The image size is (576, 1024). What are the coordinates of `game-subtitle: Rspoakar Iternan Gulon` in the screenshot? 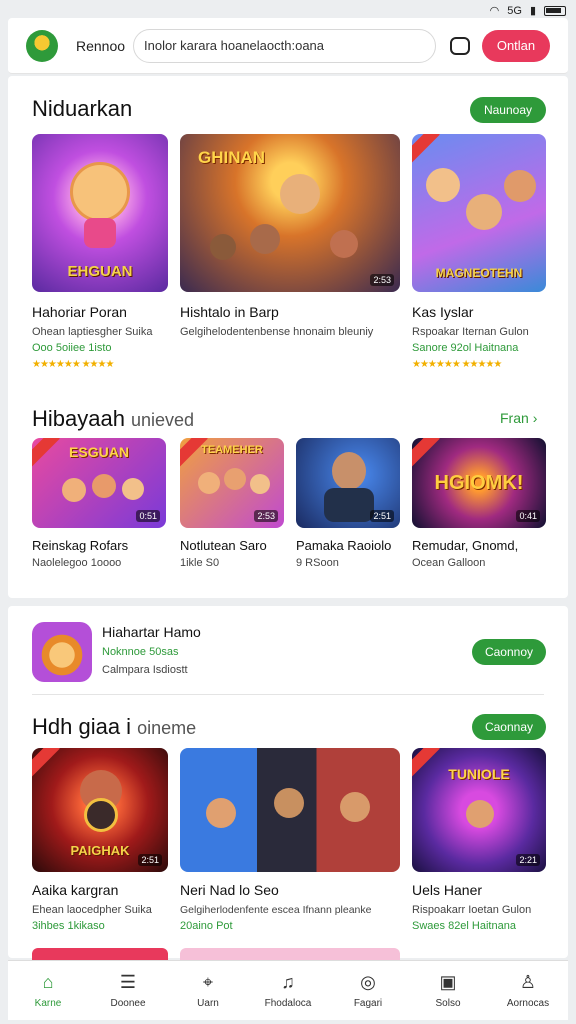 It's located at (470, 332).